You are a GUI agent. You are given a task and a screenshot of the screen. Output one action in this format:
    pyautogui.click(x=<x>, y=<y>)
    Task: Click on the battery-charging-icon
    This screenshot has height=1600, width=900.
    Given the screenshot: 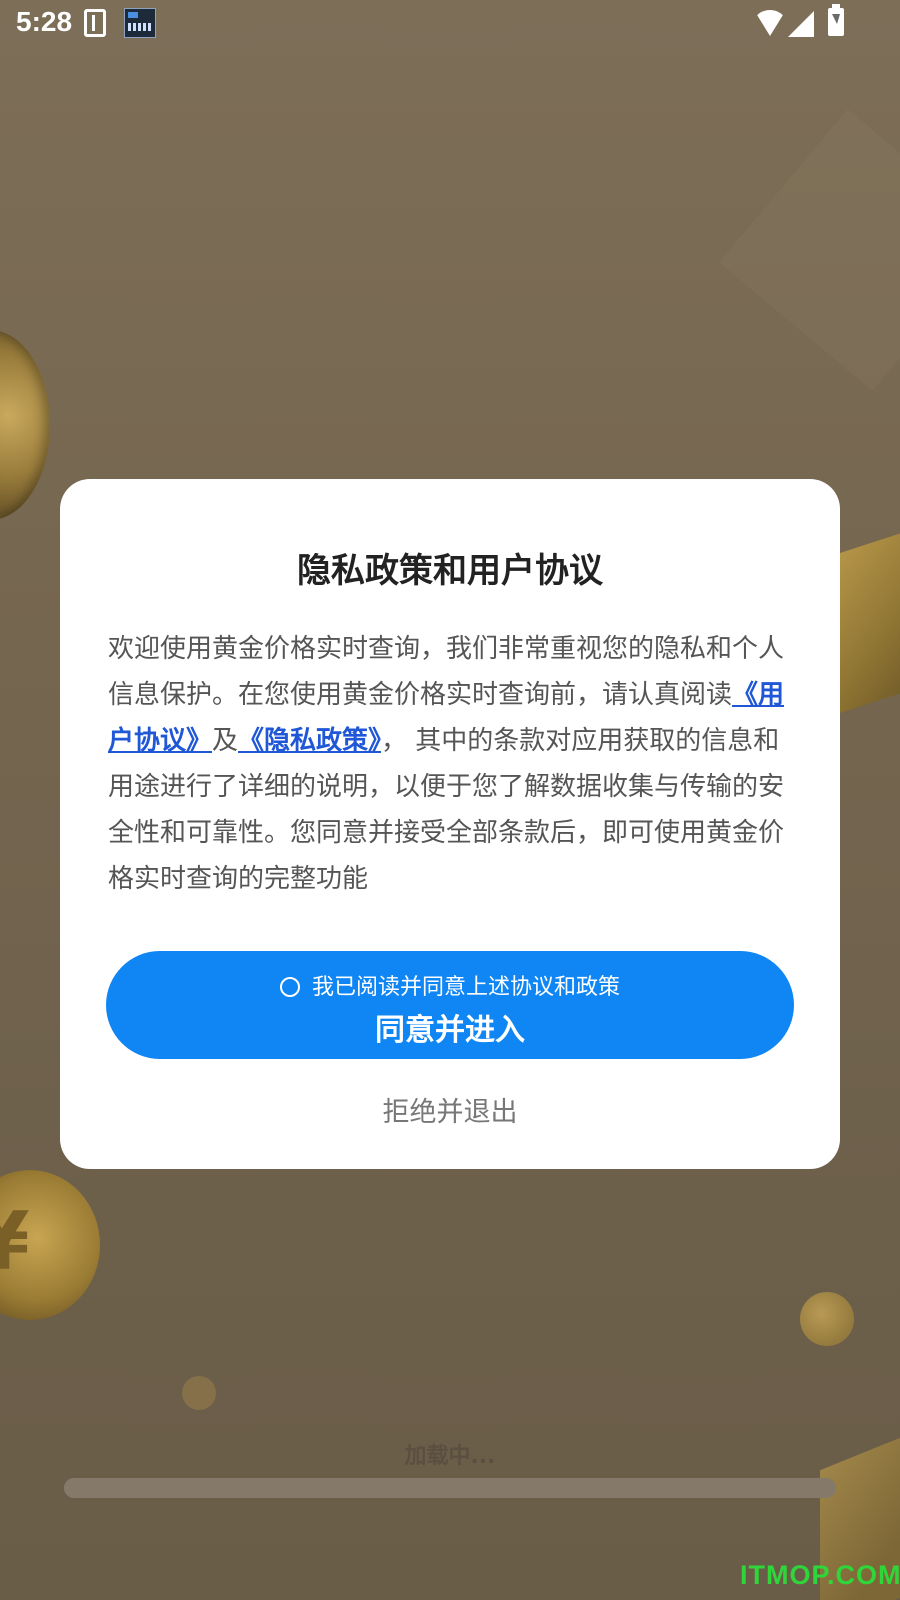 What is the action you would take?
    pyautogui.click(x=836, y=20)
    